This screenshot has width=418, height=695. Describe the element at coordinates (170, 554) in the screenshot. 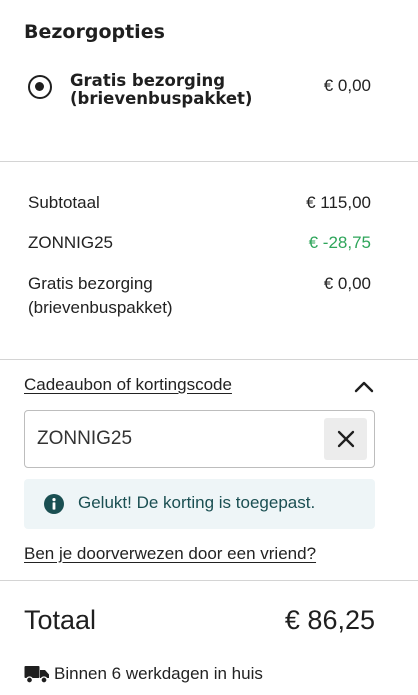

I see `referral-link: Ben je doorverwezen door een vriend?` at that location.